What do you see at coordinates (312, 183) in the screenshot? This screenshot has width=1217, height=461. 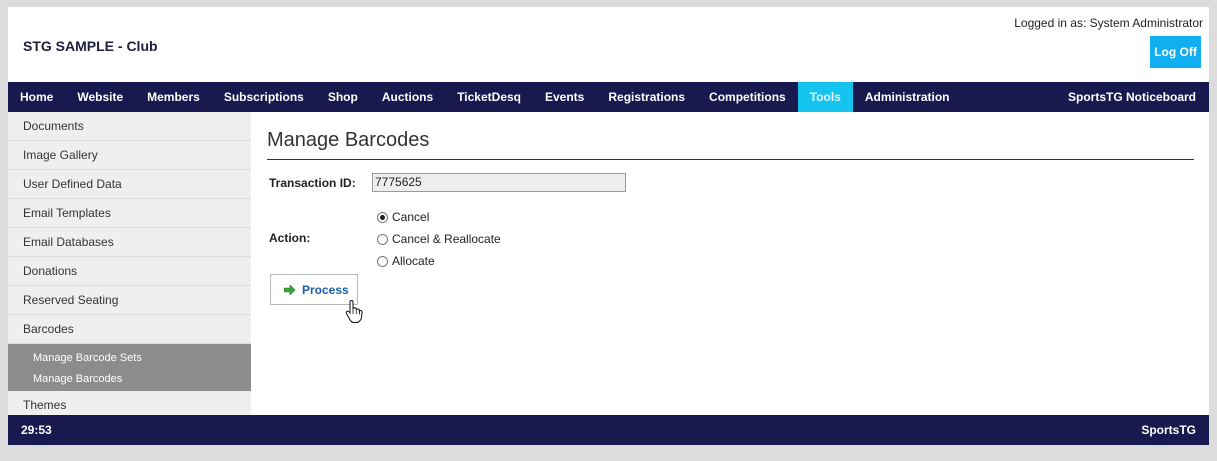 I see `transaction-id-label: Transaction ID:` at bounding box center [312, 183].